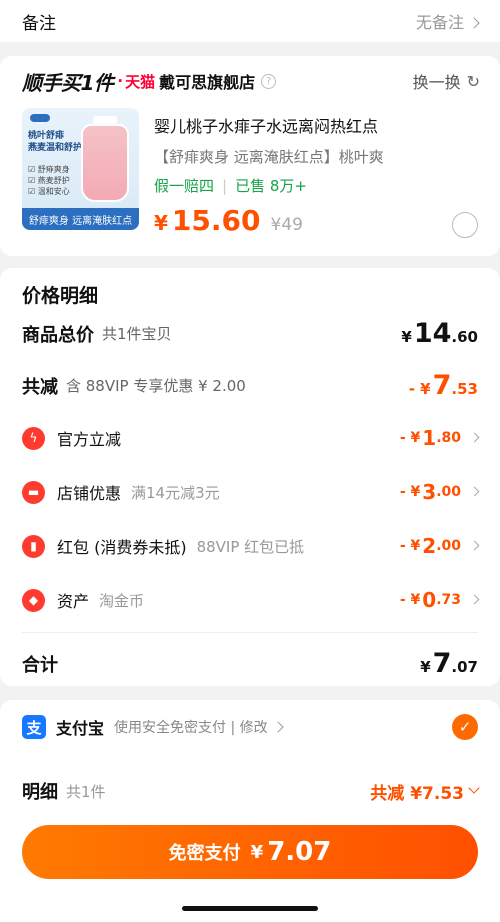 The image size is (500, 922). What do you see at coordinates (33, 546) in the screenshot?
I see `red-packet-icon: ▮` at bounding box center [33, 546].